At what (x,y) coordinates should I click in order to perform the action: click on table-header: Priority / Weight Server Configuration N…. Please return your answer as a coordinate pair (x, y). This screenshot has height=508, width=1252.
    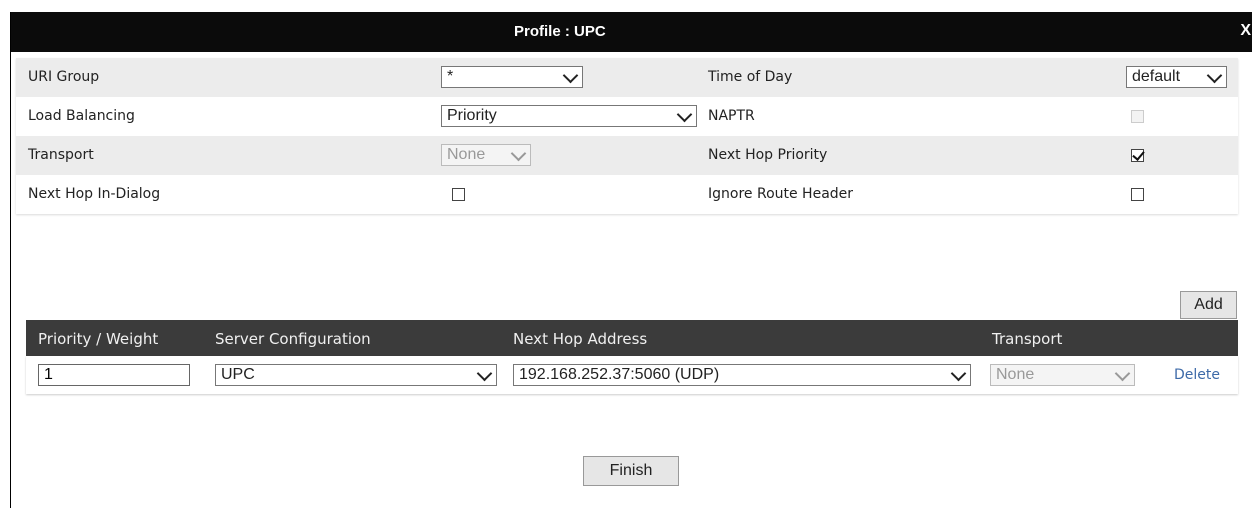
    Looking at the image, I should click on (632, 338).